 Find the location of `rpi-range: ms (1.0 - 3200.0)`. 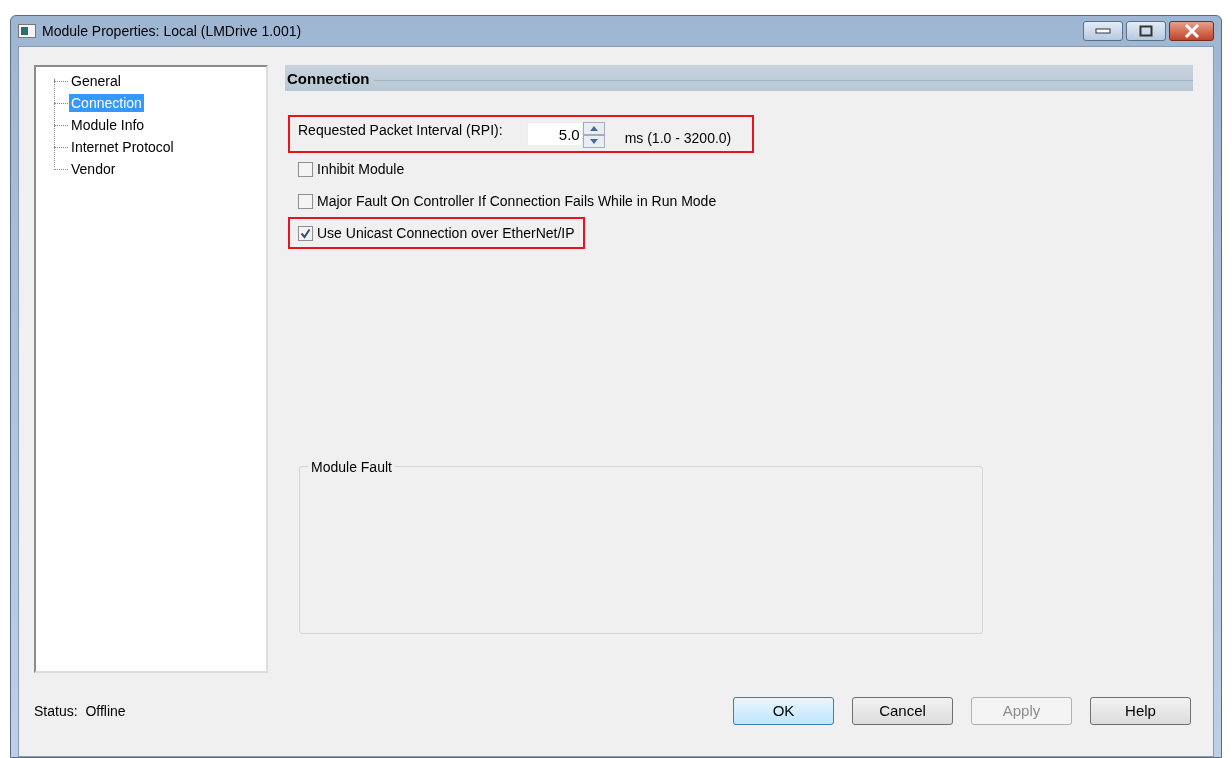

rpi-range: ms (1.0 - 3200.0) is located at coordinates (678, 138).